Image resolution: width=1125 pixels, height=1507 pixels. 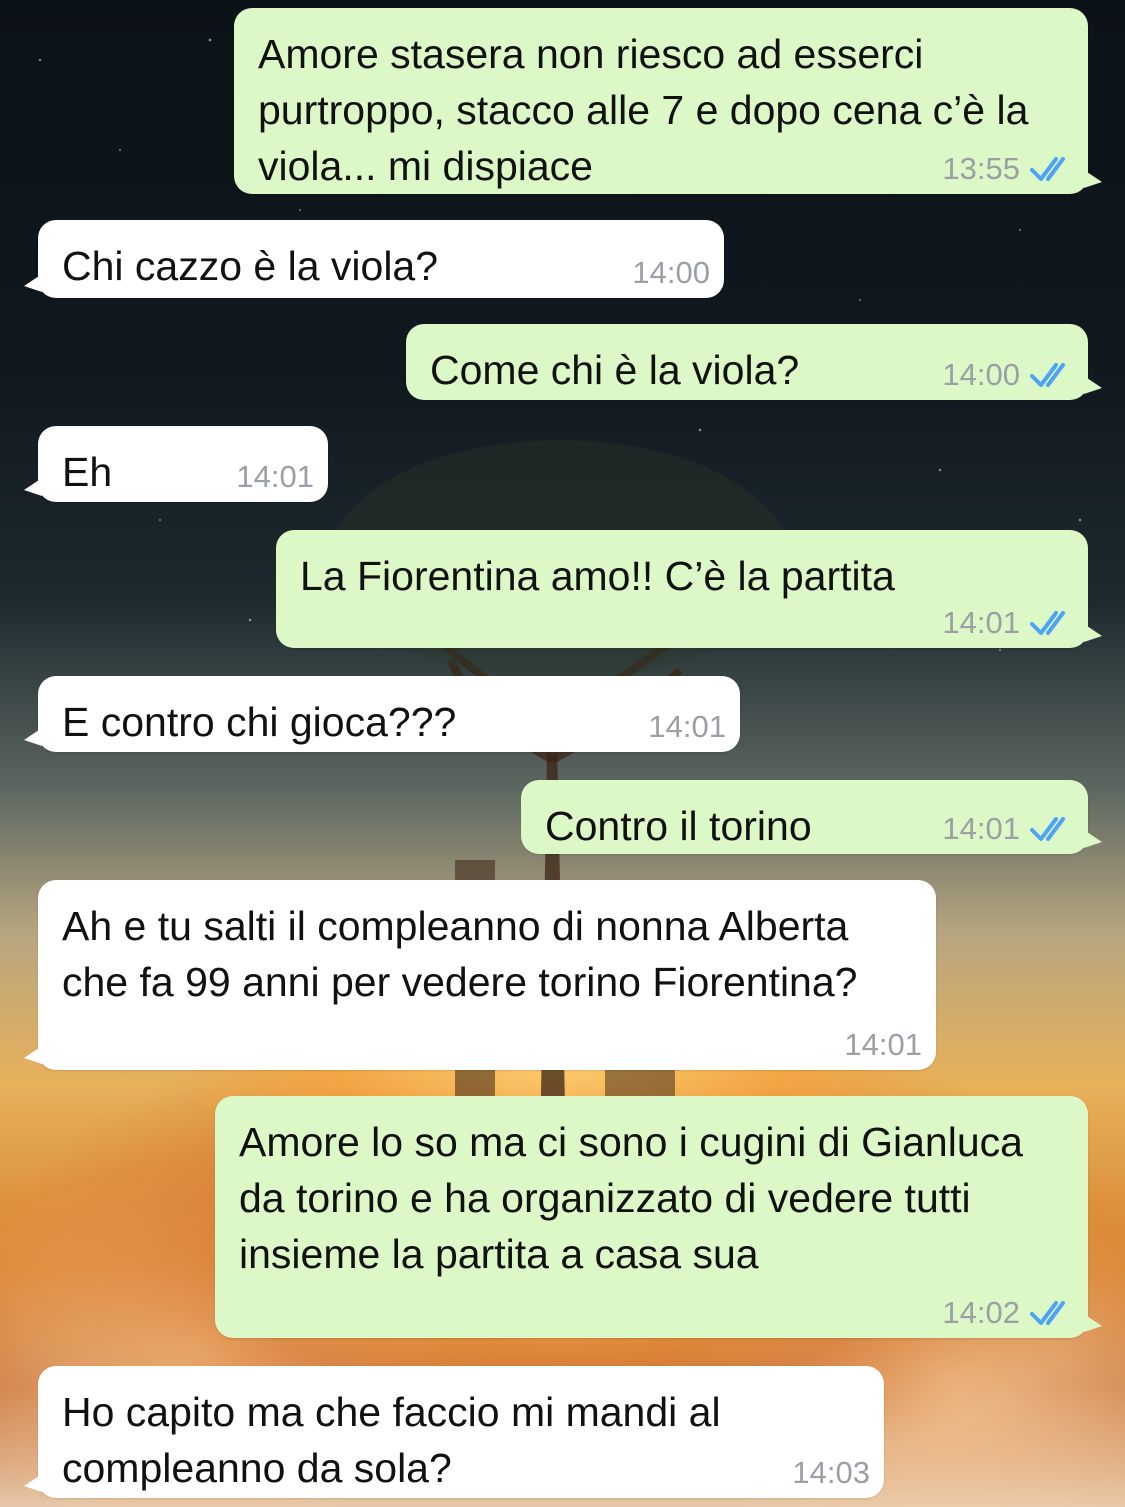 I want to click on message-meta: 14:02, so click(x=1008, y=1313).